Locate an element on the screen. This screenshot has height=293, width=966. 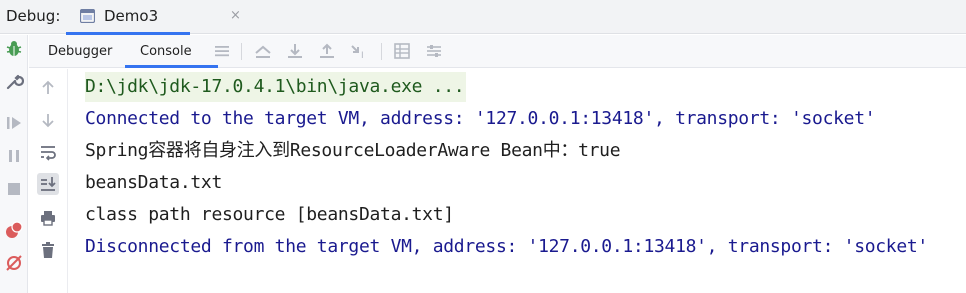
console-gutter-toolbar is located at coordinates (48, 181).